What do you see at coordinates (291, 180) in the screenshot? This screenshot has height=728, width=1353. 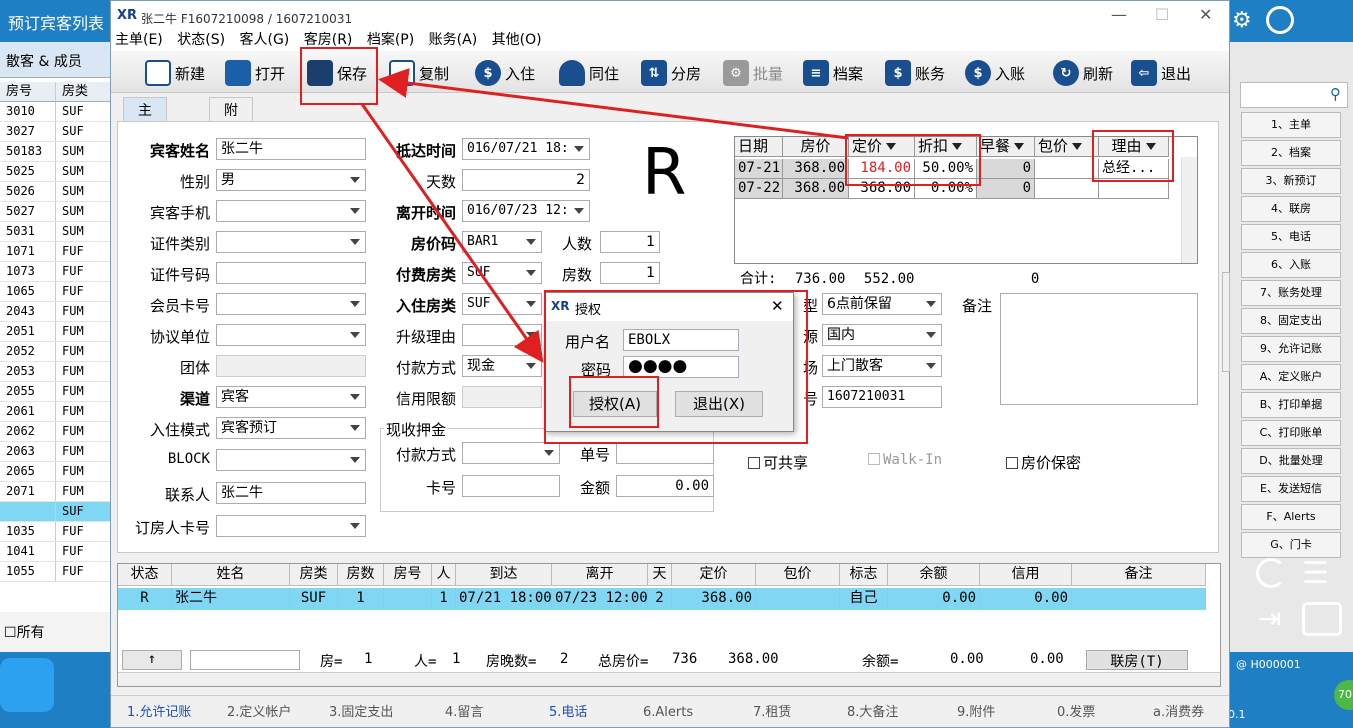 I see `gender-select: 男` at bounding box center [291, 180].